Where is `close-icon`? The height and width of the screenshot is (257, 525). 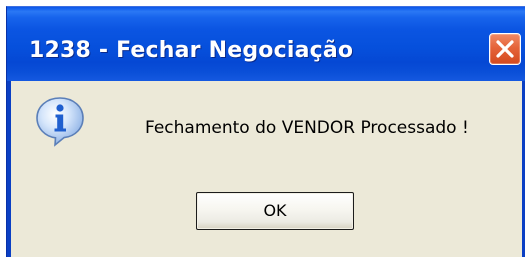 close-icon is located at coordinates (505, 49).